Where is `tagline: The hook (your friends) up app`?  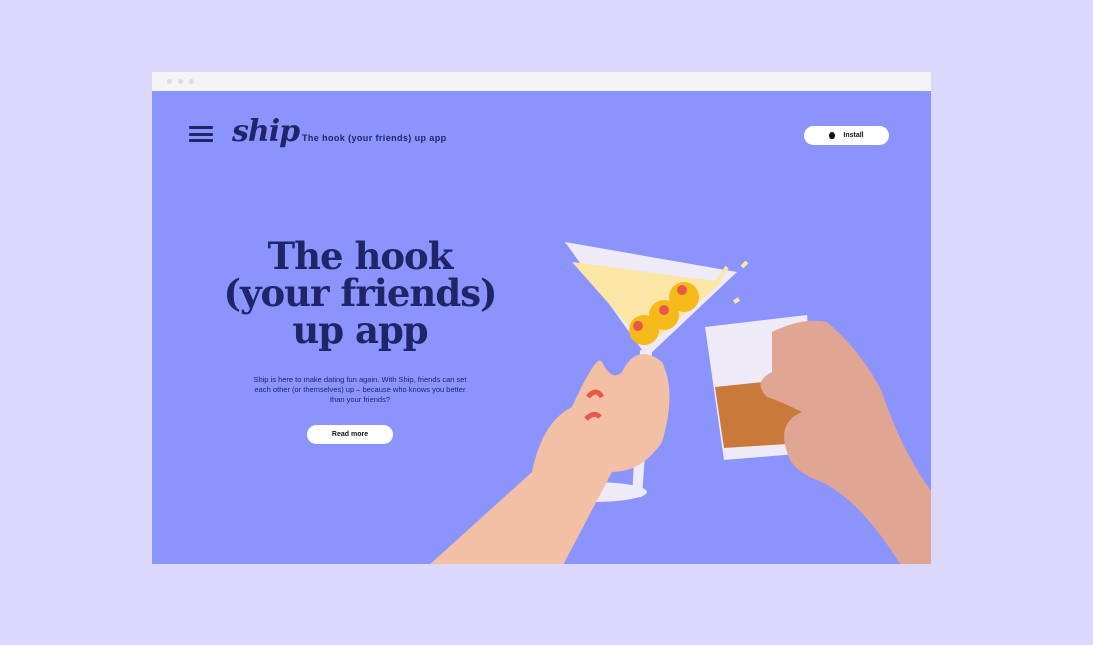 tagline: The hook (your friends) up app is located at coordinates (374, 138).